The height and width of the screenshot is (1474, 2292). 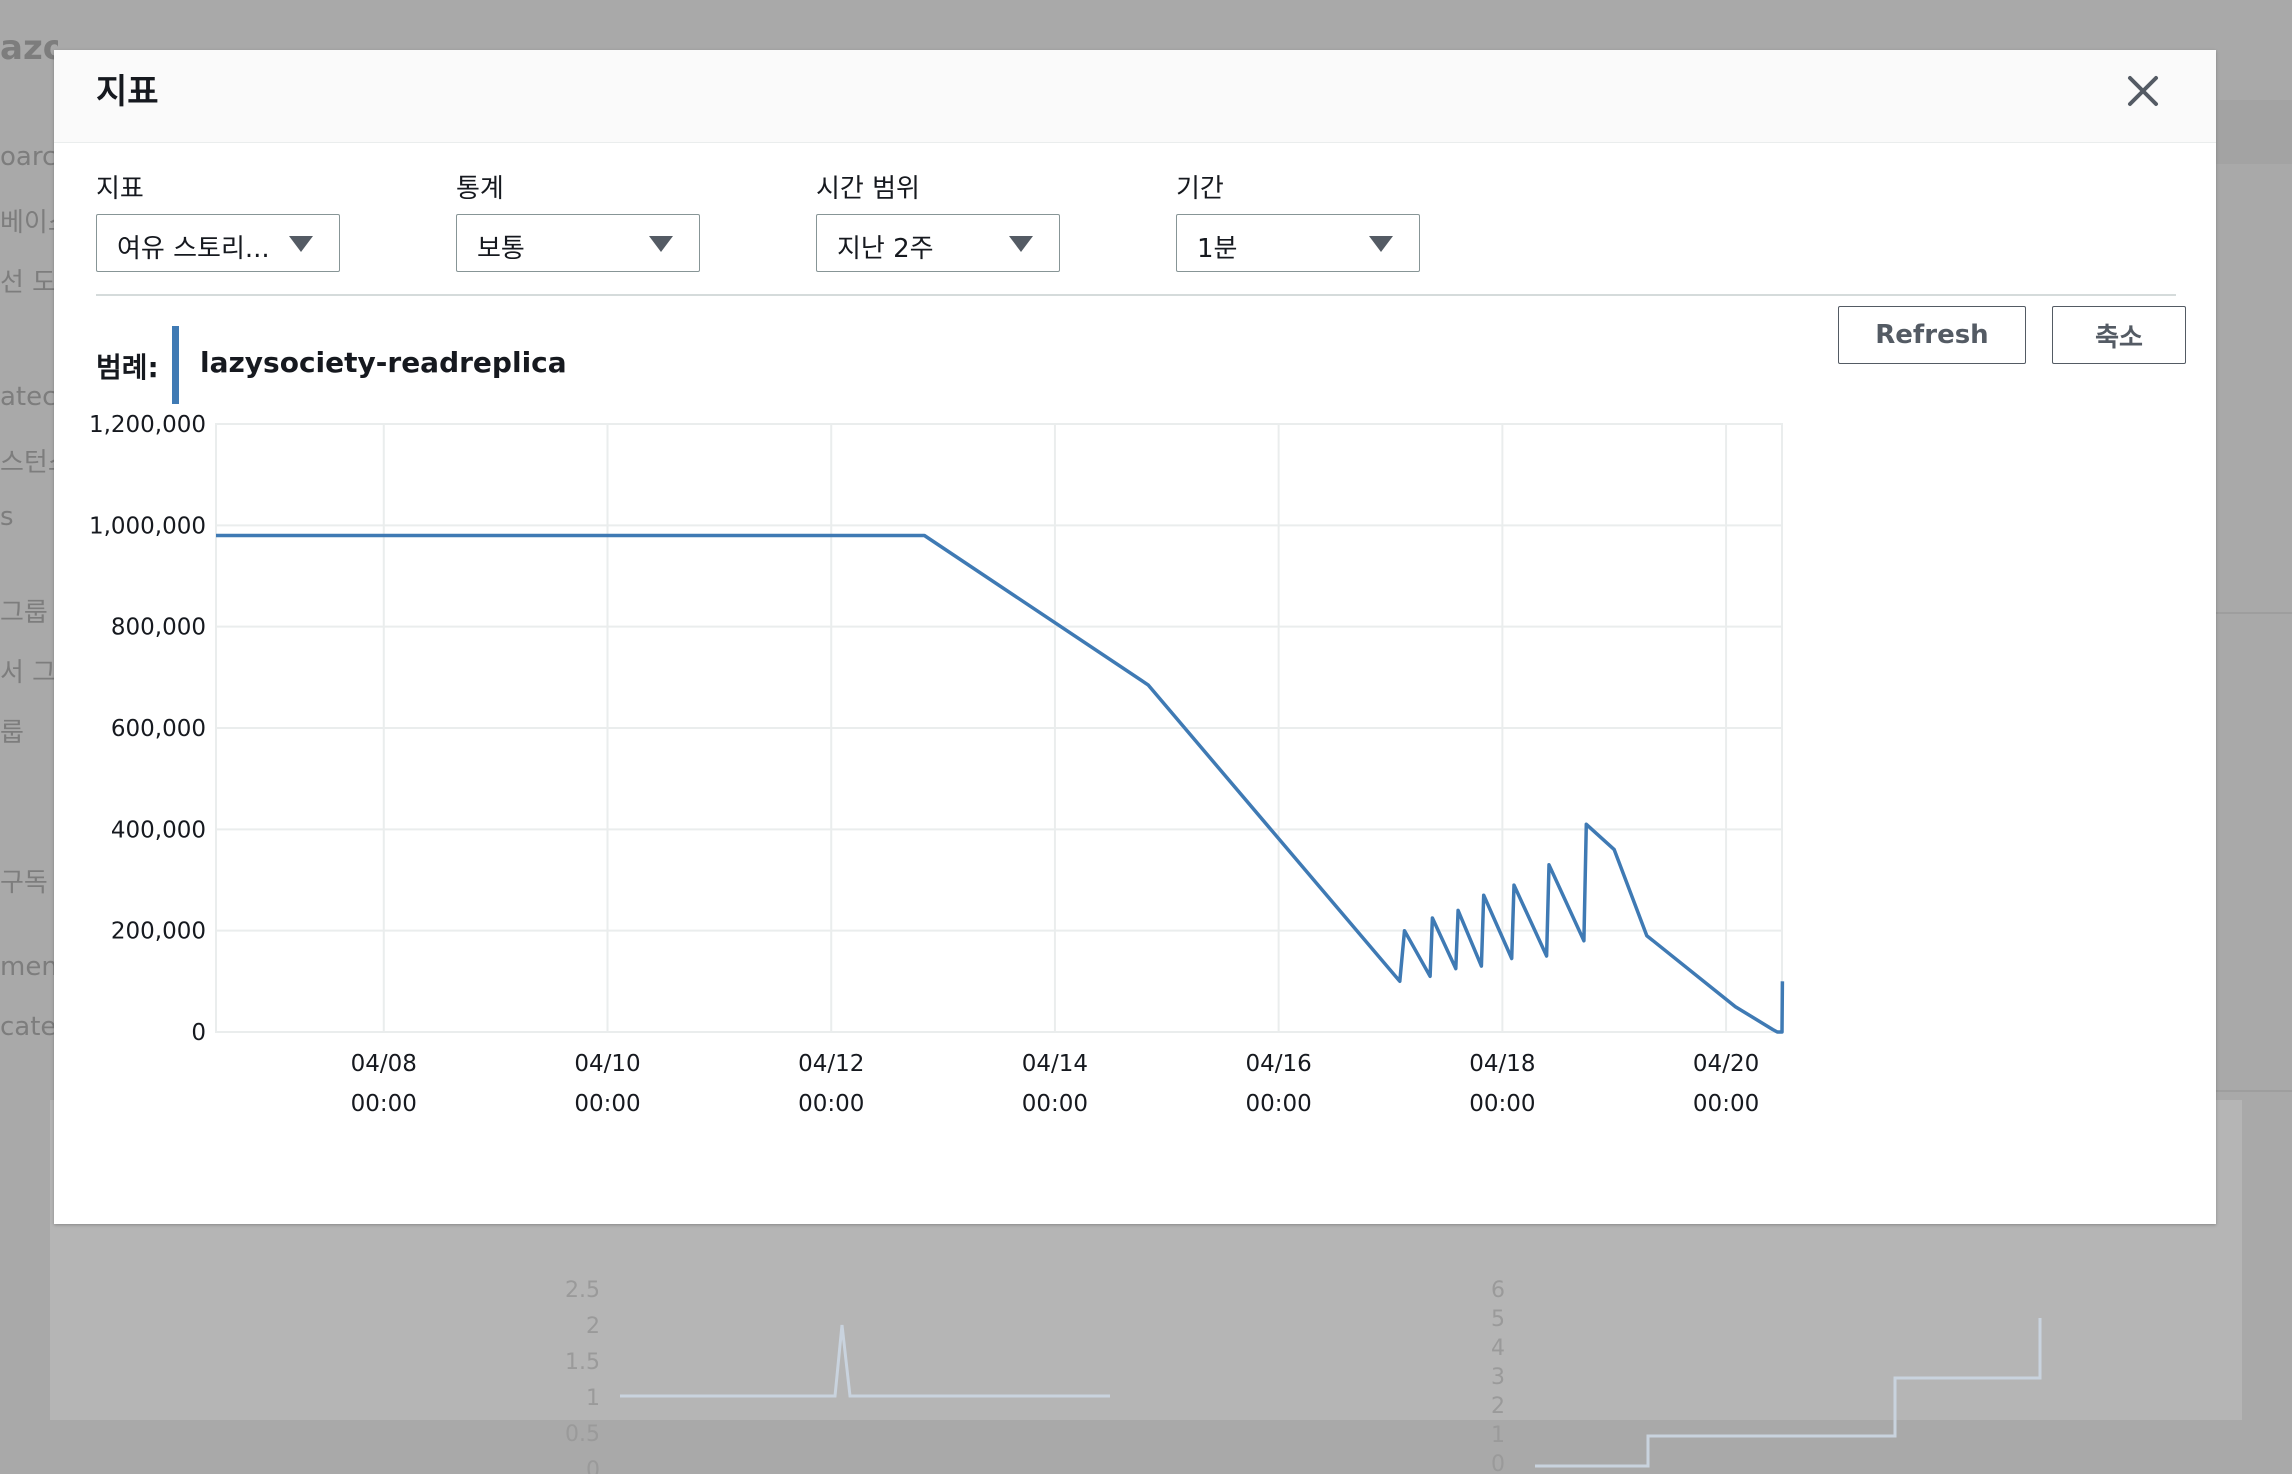 What do you see at coordinates (1498, 1290) in the screenshot?
I see `background-chart-2-tick: 6` at bounding box center [1498, 1290].